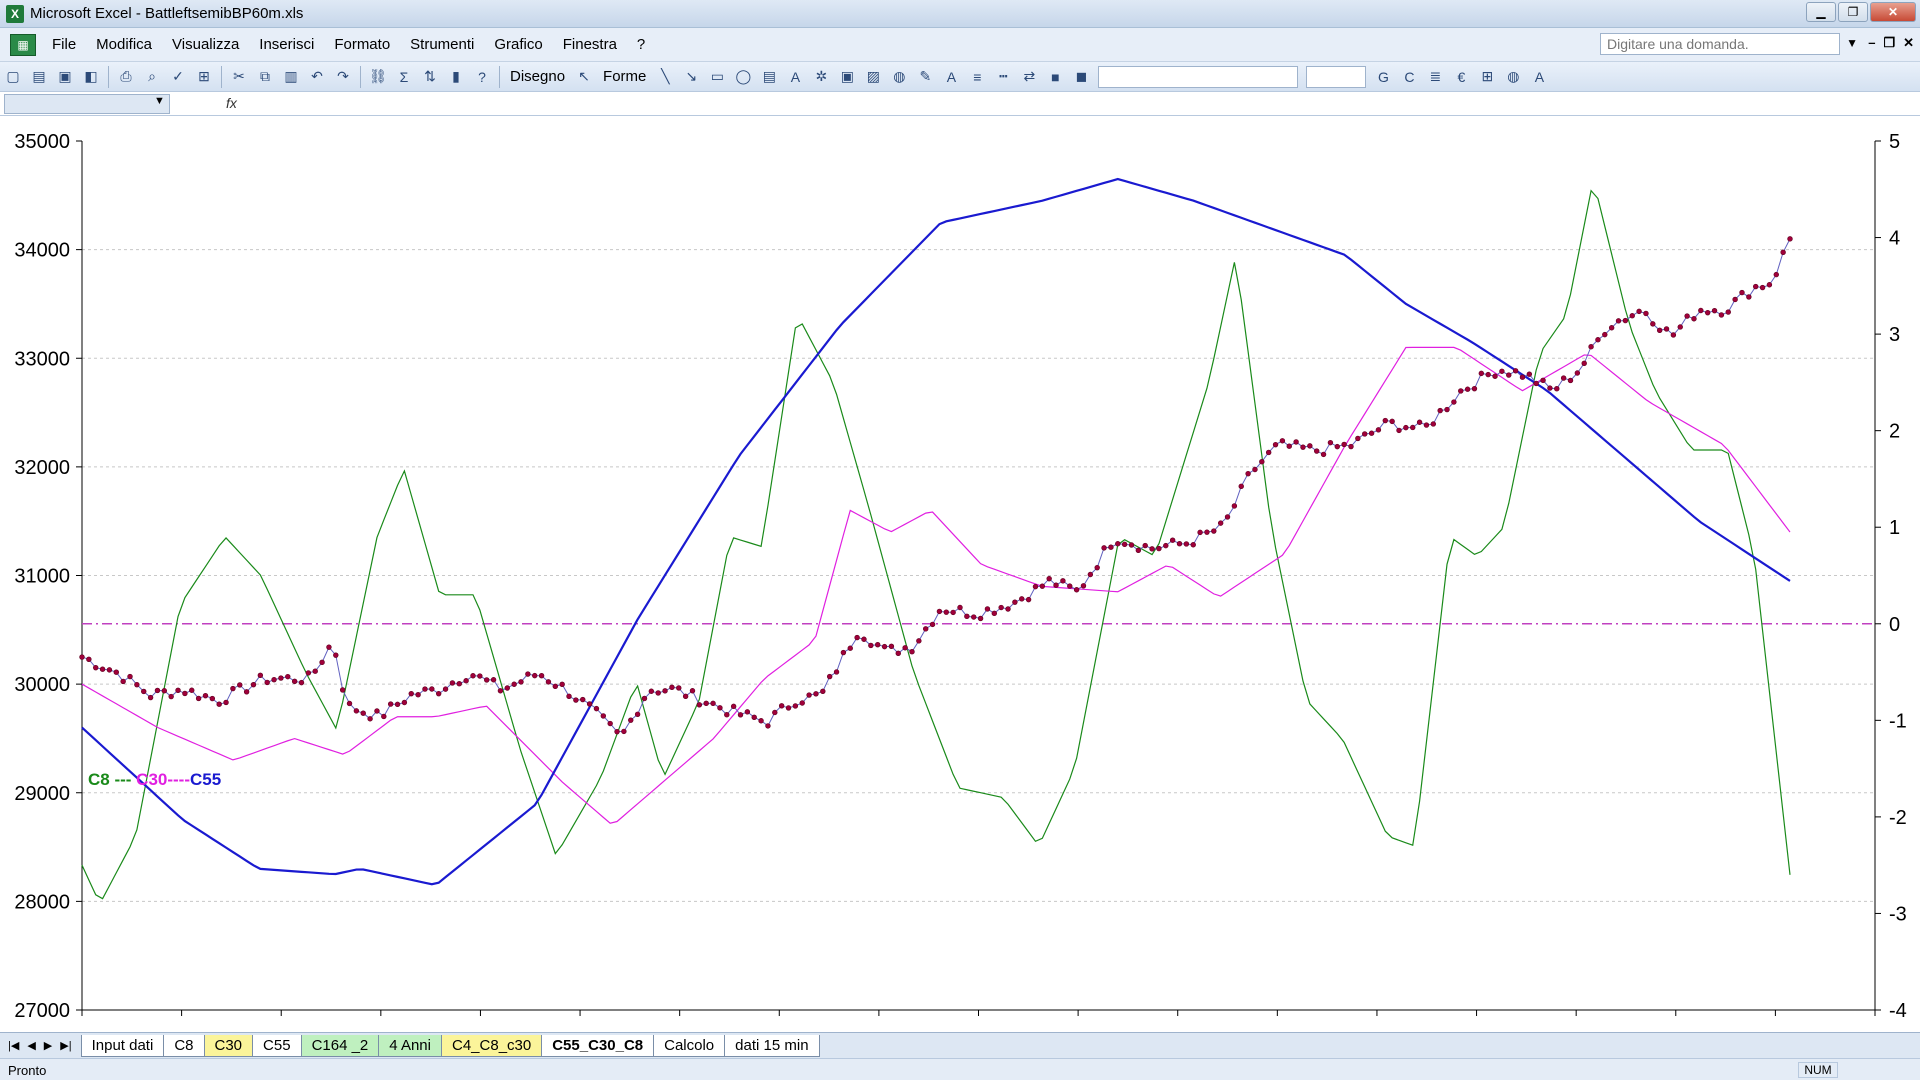 Image resolution: width=1920 pixels, height=1080 pixels. Describe the element at coordinates (404, 77) in the screenshot. I see `autosum-icon: Σ` at that location.